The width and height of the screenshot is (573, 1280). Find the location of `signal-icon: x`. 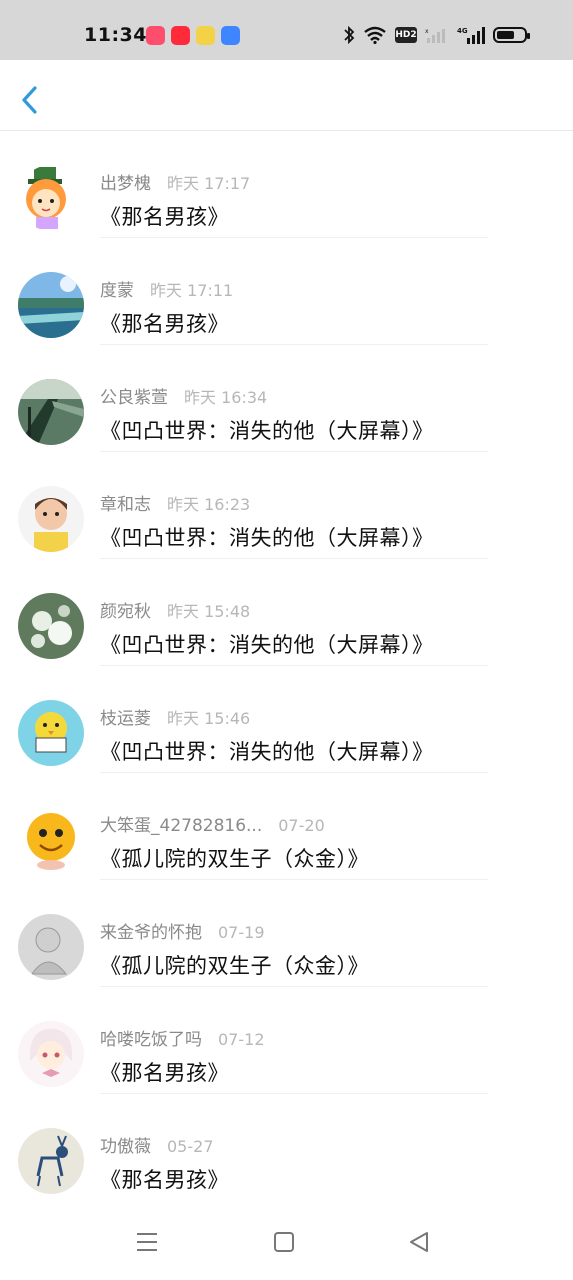

signal-icon: x is located at coordinates (435, 35).